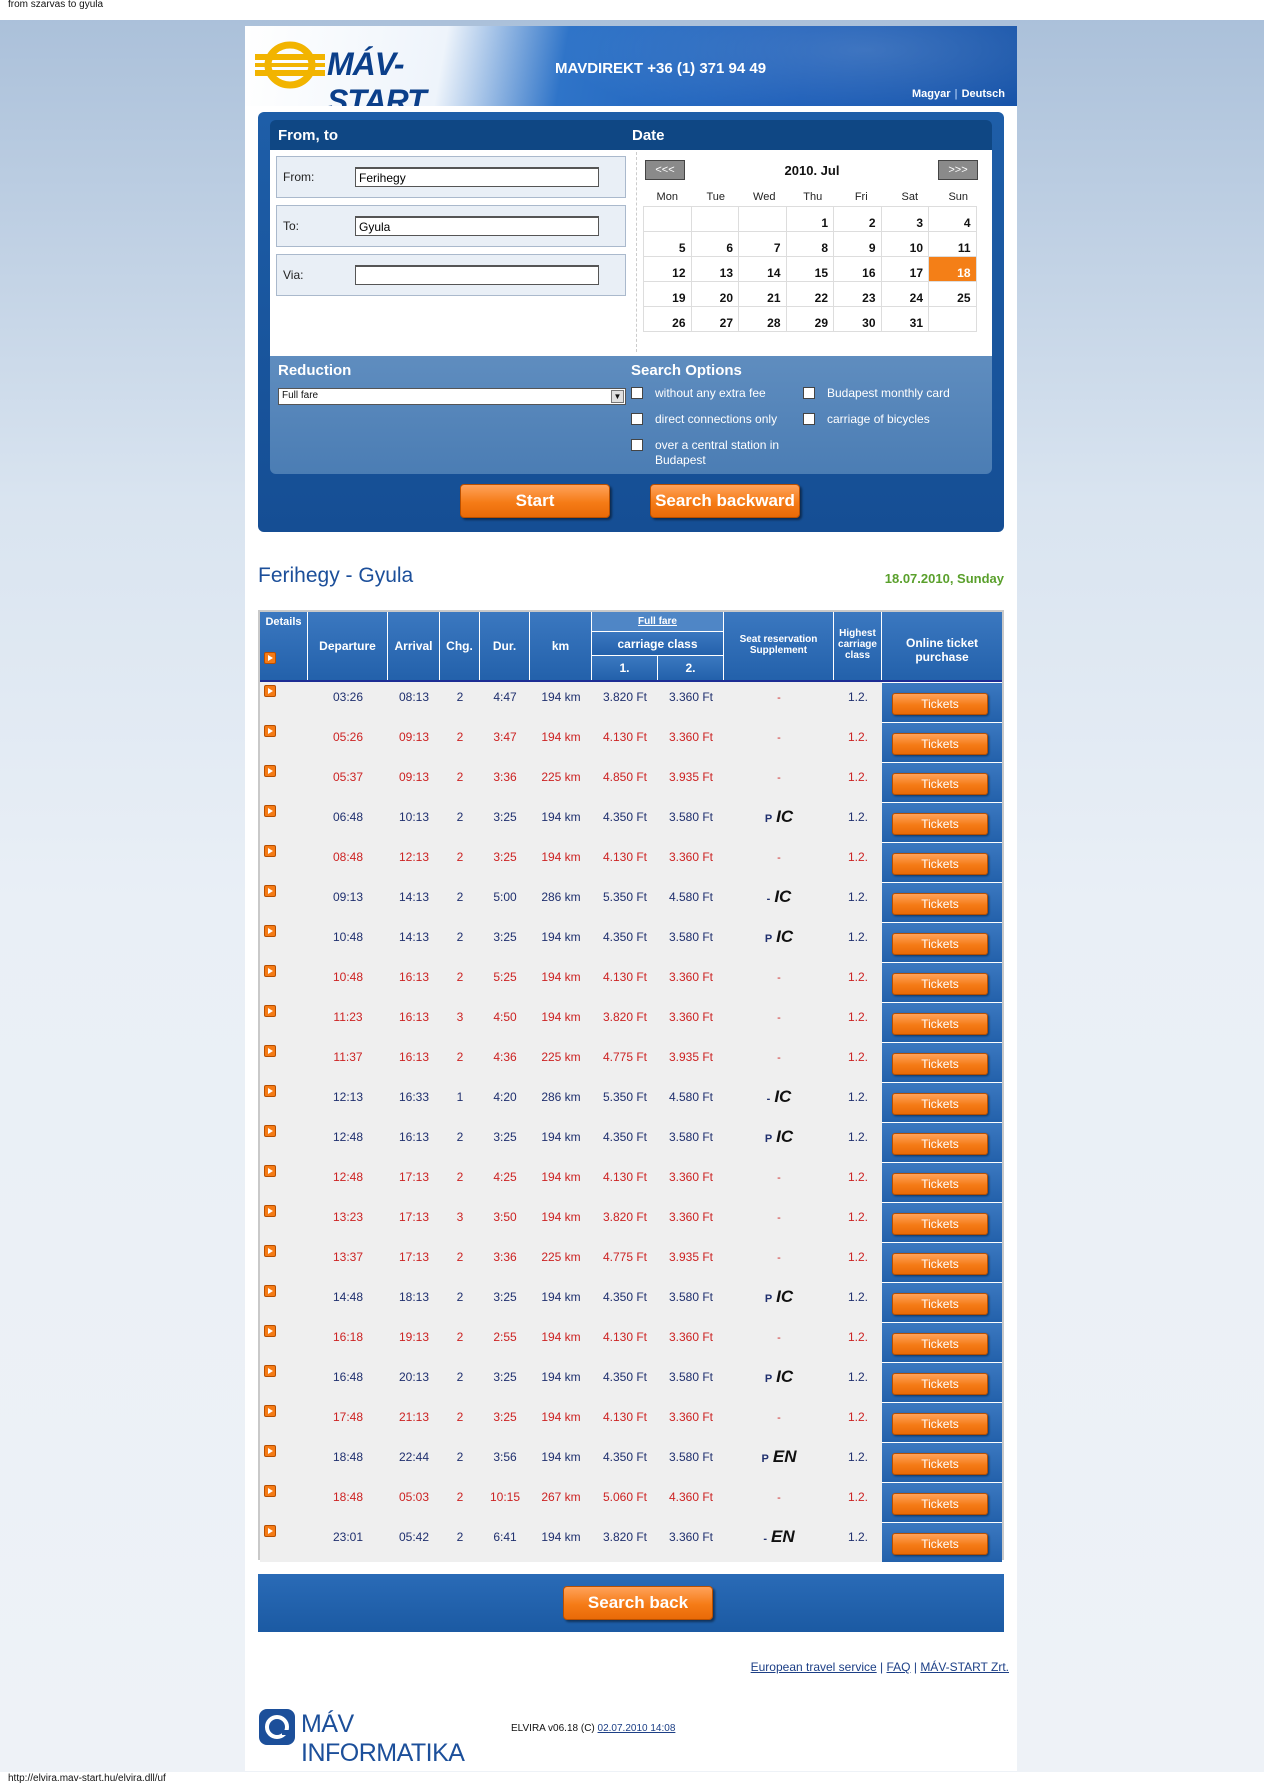 Image resolution: width=1264 pixels, height=1785 pixels. Describe the element at coordinates (637, 1728) in the screenshot. I see `elvira-date-link: 02.07.2010 14:08` at that location.